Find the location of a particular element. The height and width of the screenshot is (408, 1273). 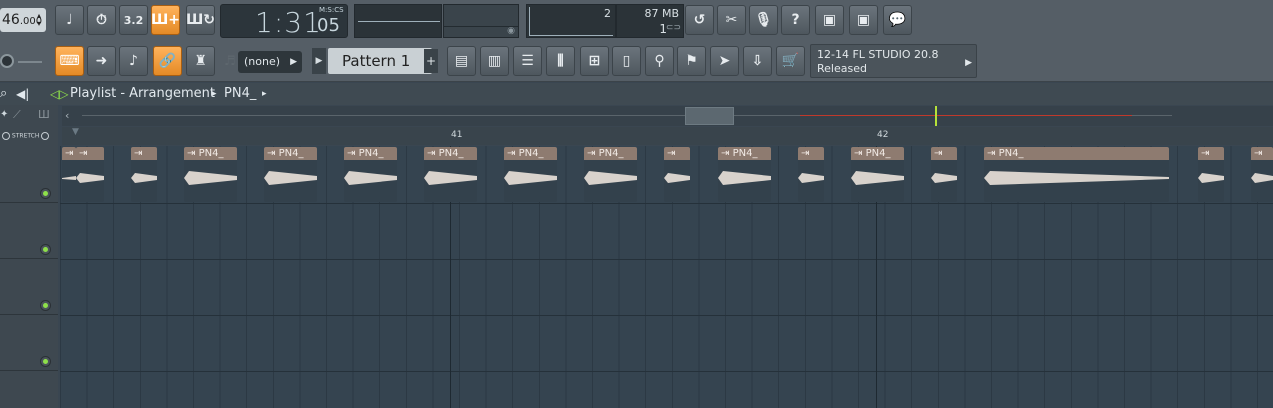

playhead-marker: ▼ is located at coordinates (75, 132).